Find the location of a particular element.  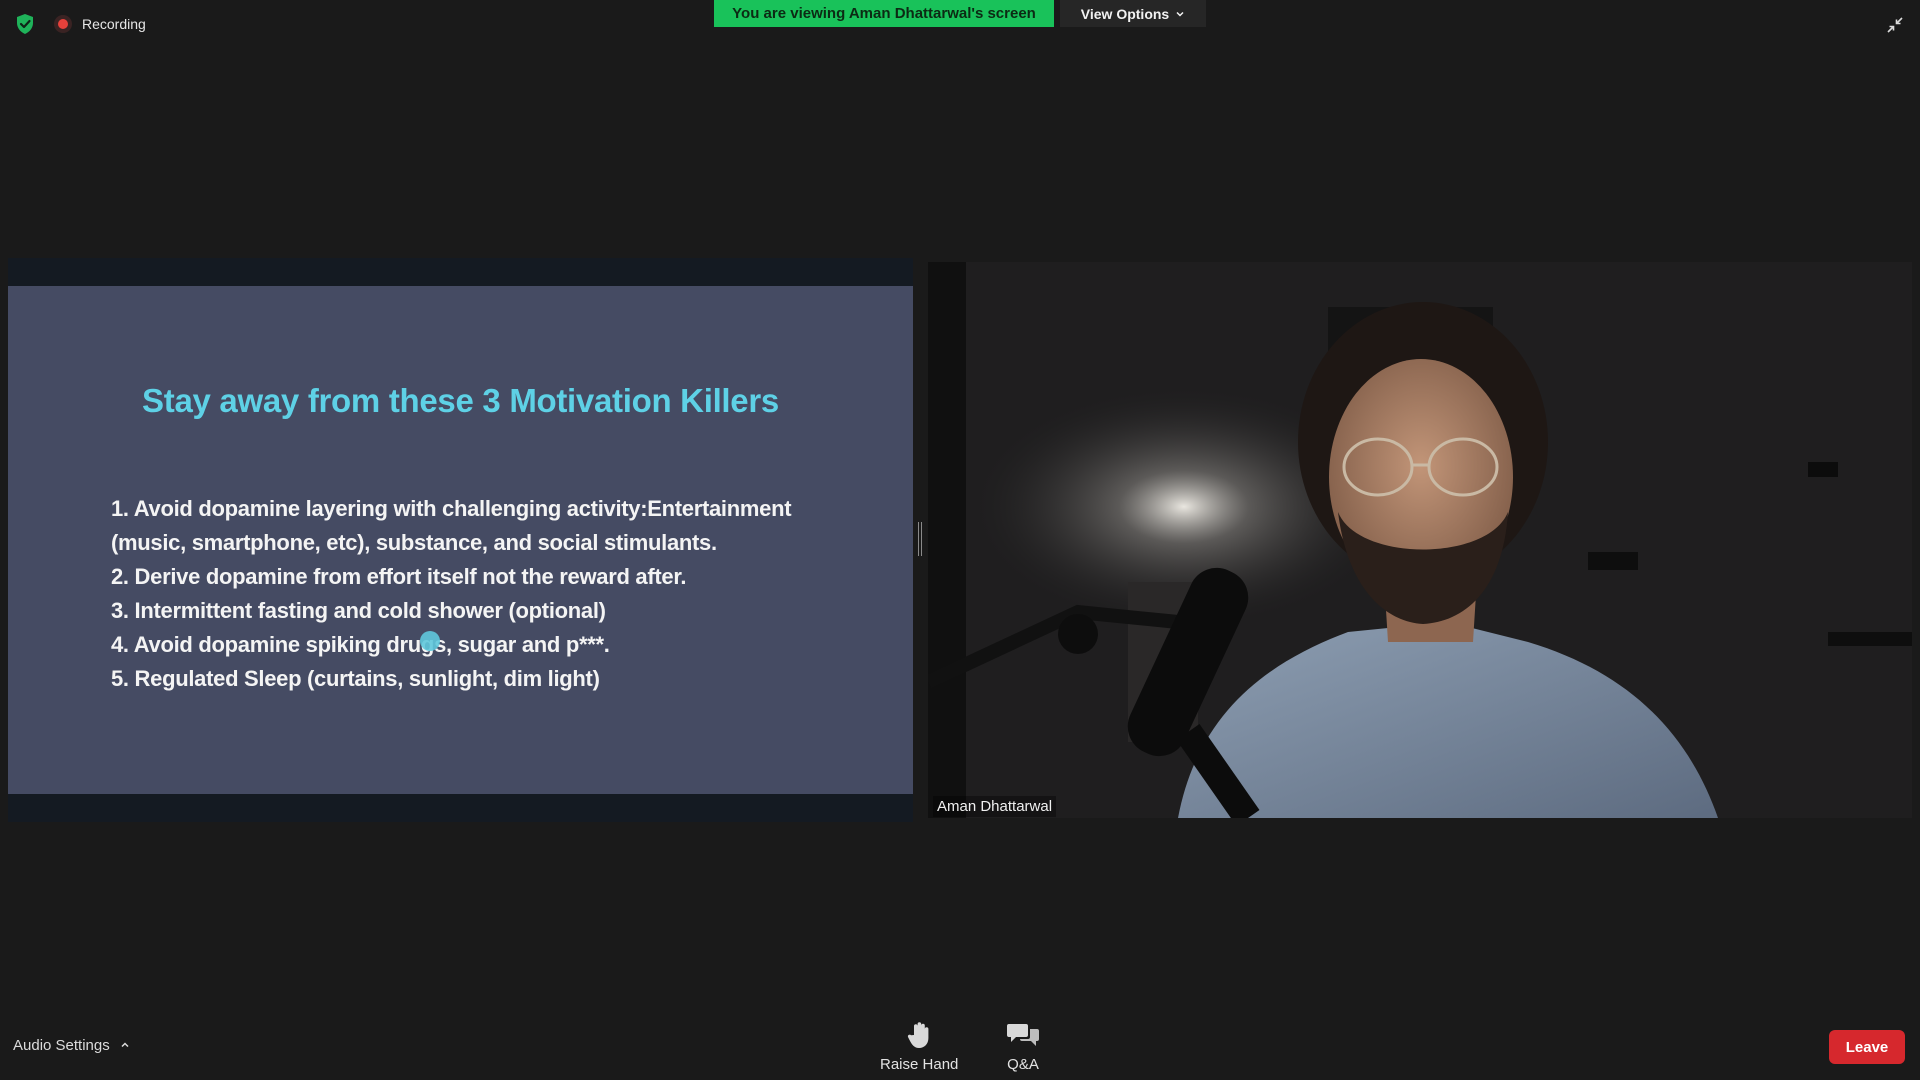

raise-hand-label: Raise Hand is located at coordinates (919, 1064).